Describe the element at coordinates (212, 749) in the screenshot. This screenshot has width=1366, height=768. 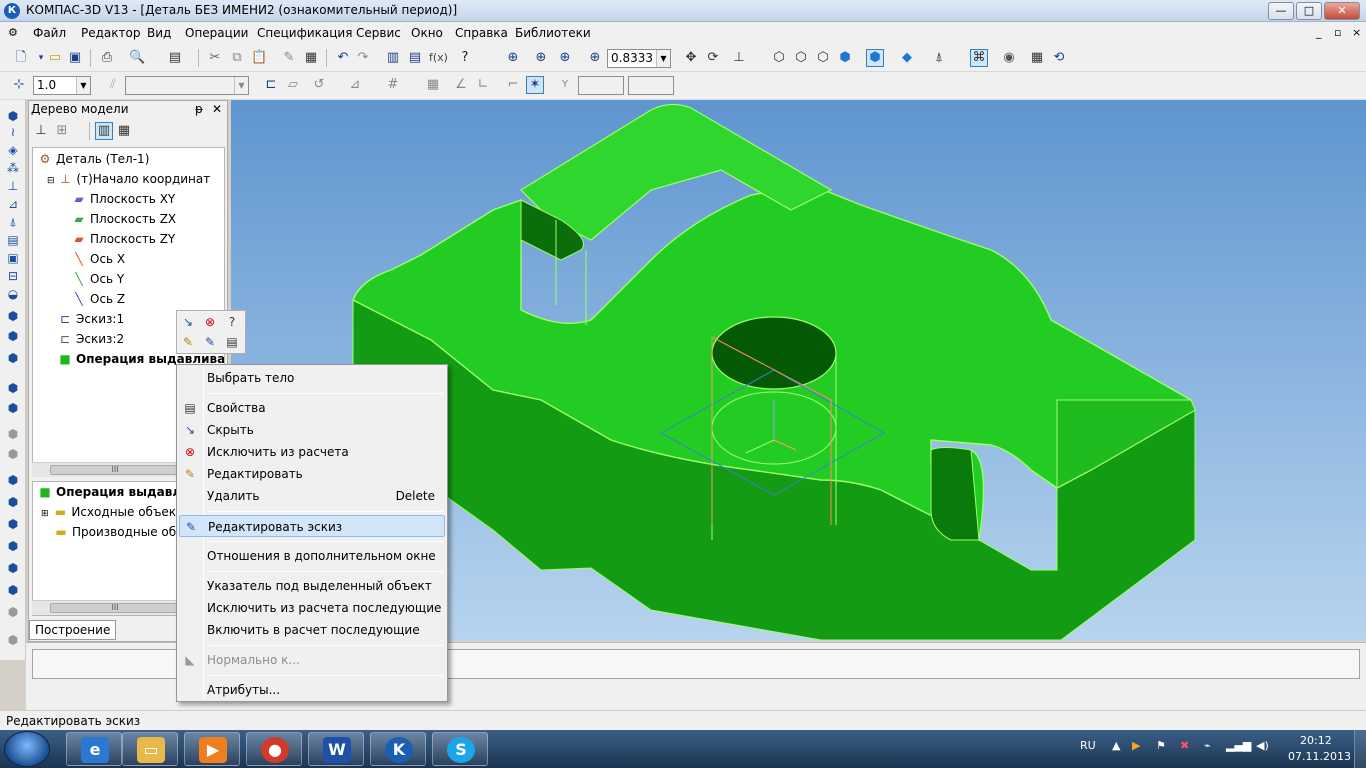
I see `taskbar-media-player: ▶` at that location.